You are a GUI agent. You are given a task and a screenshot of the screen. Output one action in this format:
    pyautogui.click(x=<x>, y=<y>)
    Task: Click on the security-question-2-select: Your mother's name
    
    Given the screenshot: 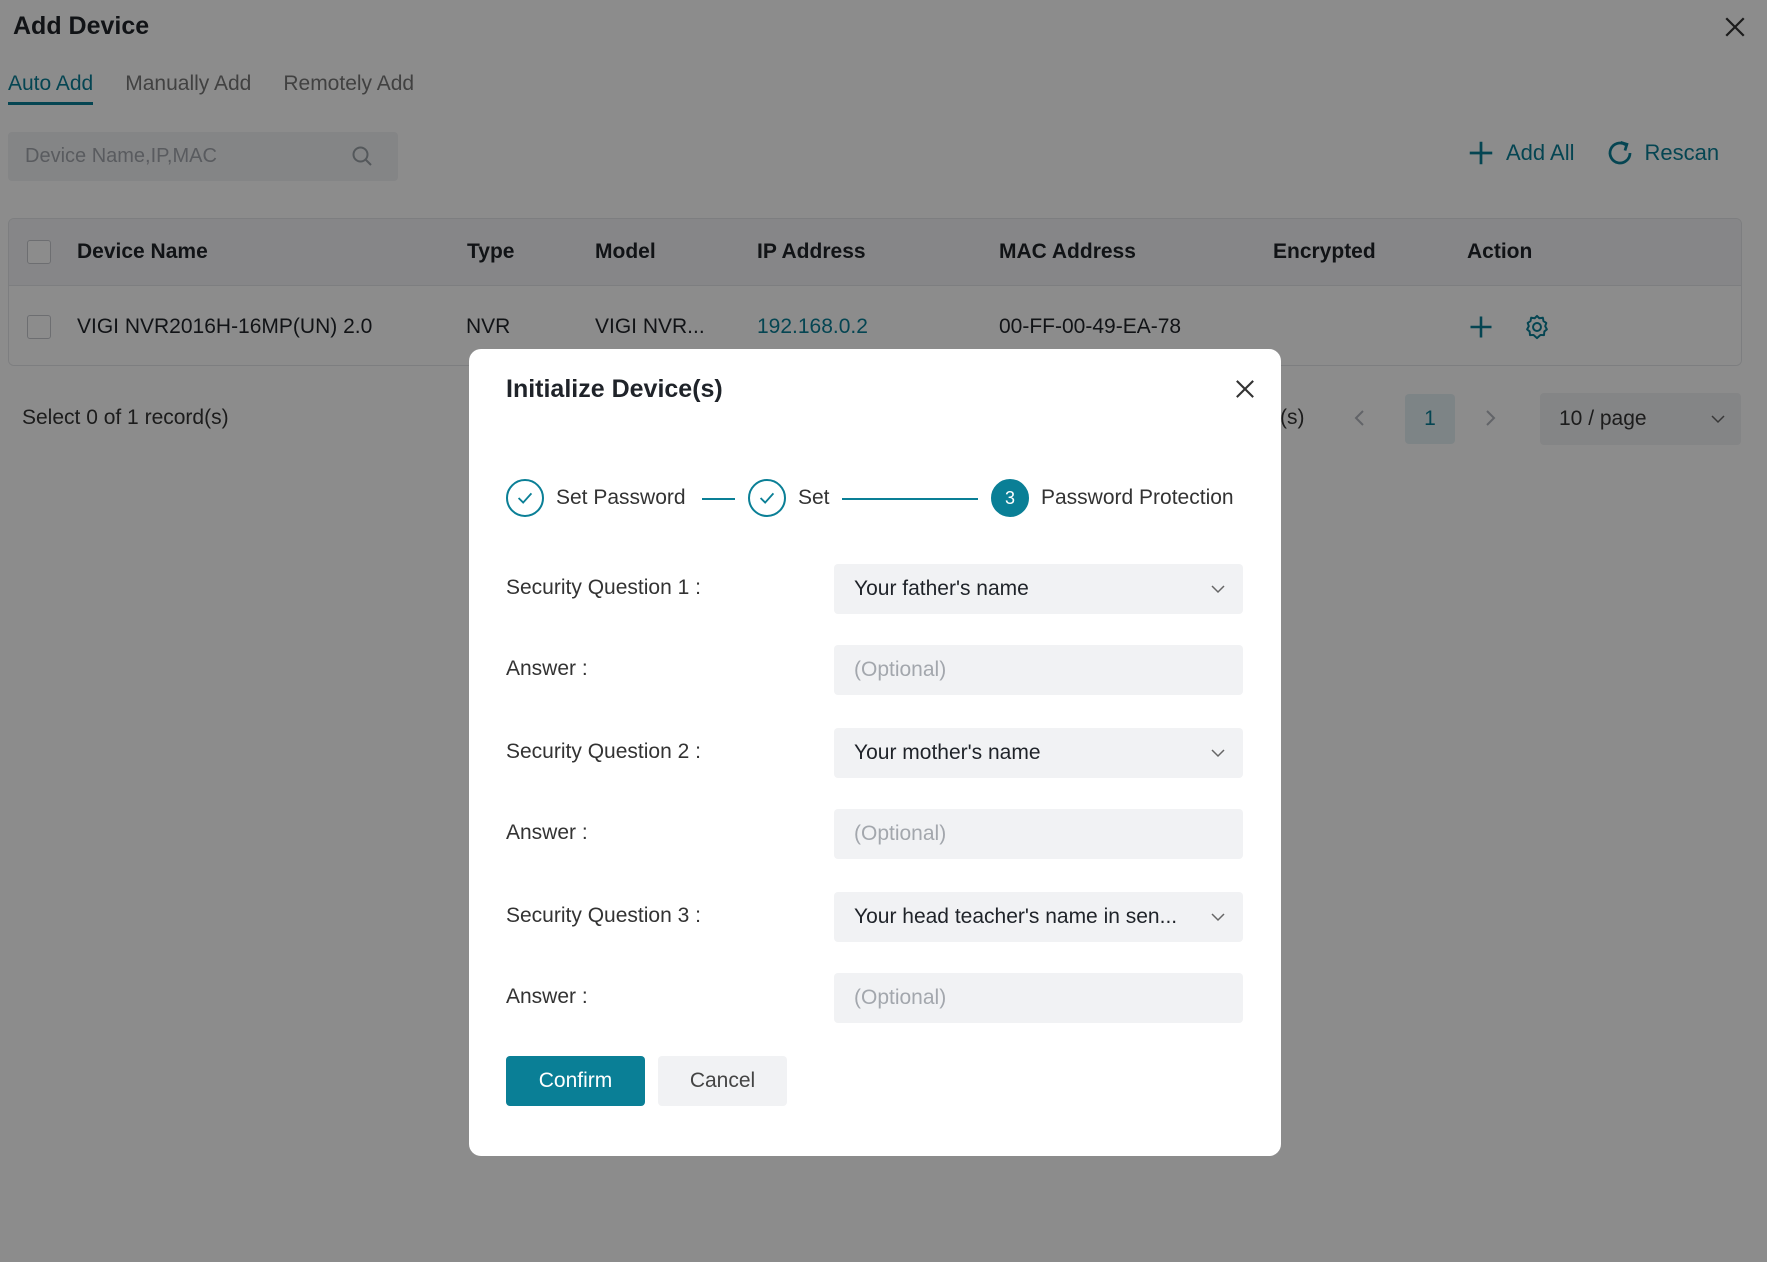 What is the action you would take?
    pyautogui.click(x=1038, y=753)
    